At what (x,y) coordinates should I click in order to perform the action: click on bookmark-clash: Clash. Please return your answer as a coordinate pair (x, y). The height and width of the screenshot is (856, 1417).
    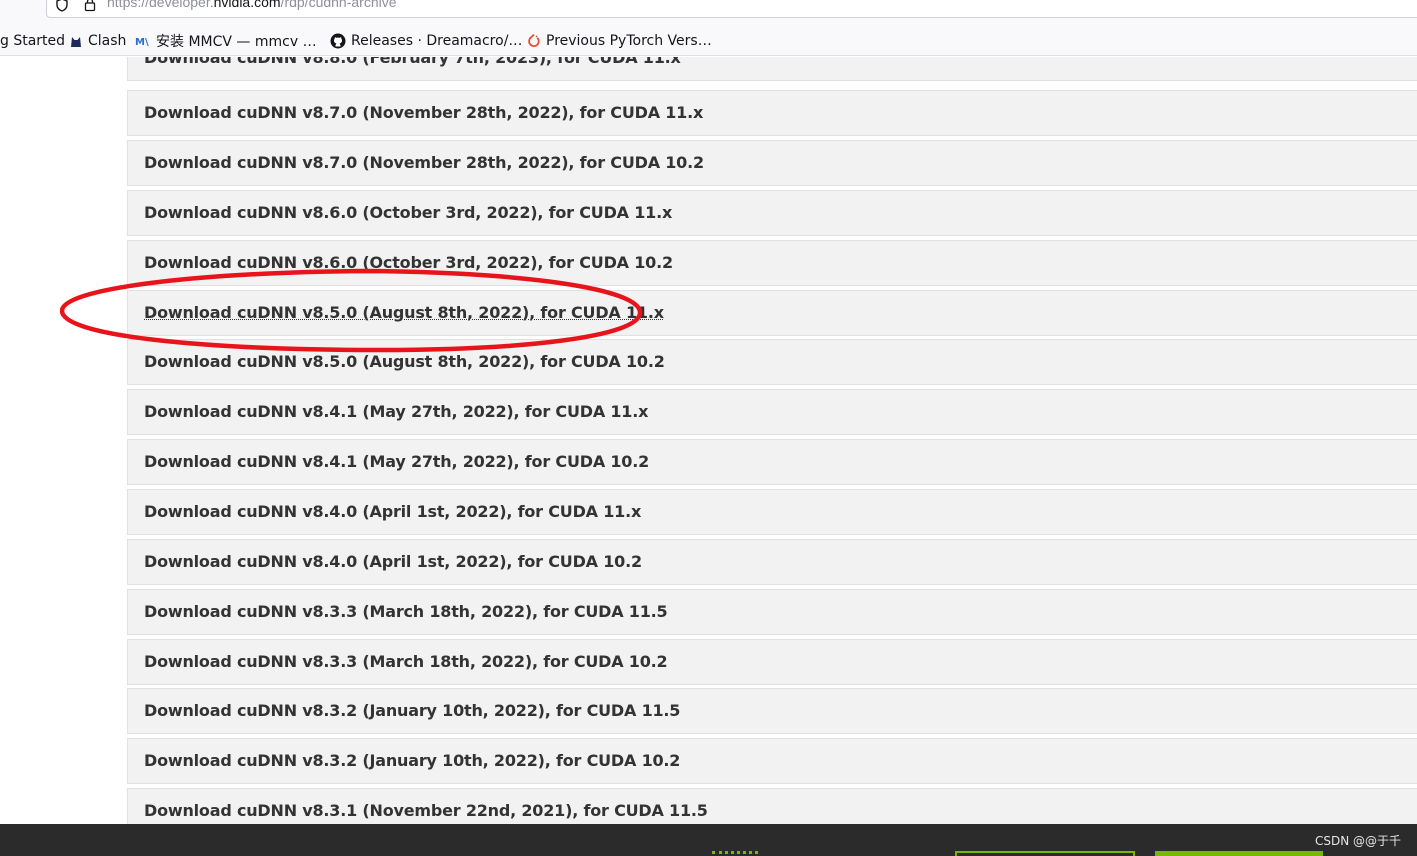
    Looking at the image, I should click on (97, 41).